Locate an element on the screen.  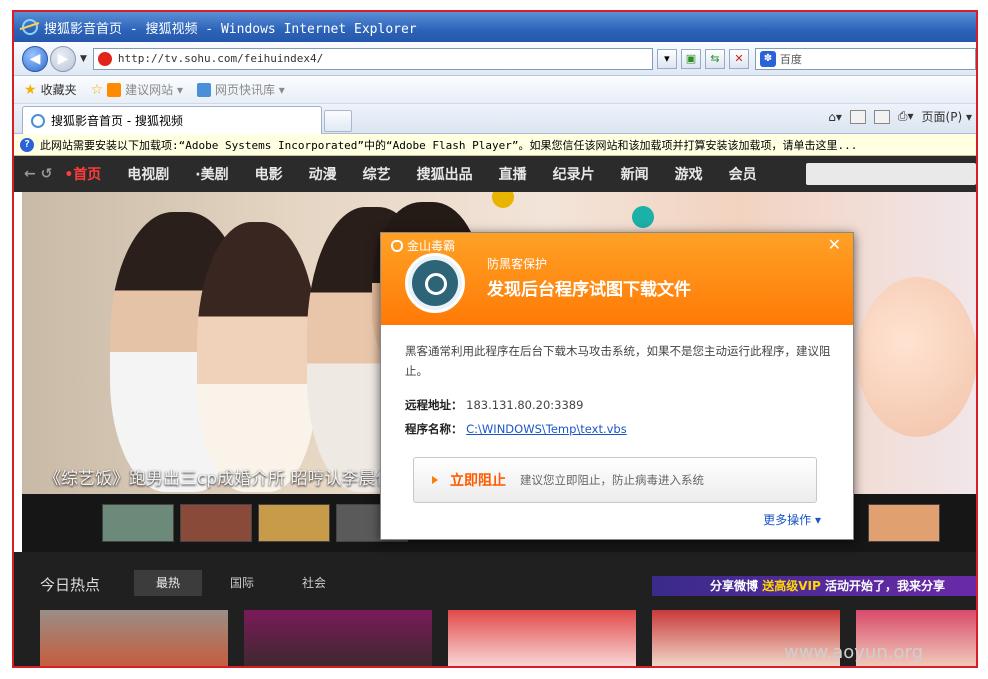
promo-suffix: 活动开始了，我来分享 is located at coordinates (884, 586).